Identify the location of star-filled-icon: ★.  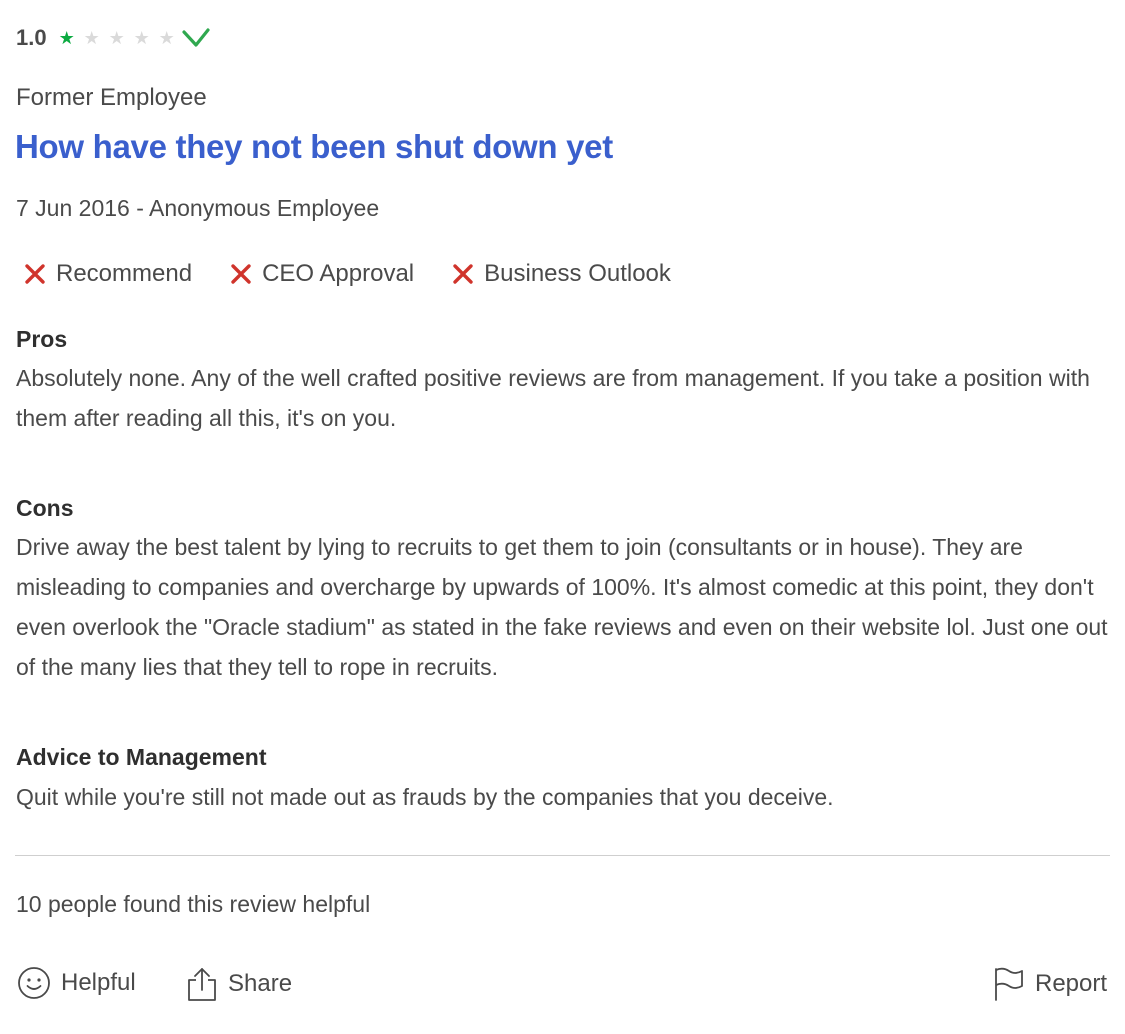
(66, 38).